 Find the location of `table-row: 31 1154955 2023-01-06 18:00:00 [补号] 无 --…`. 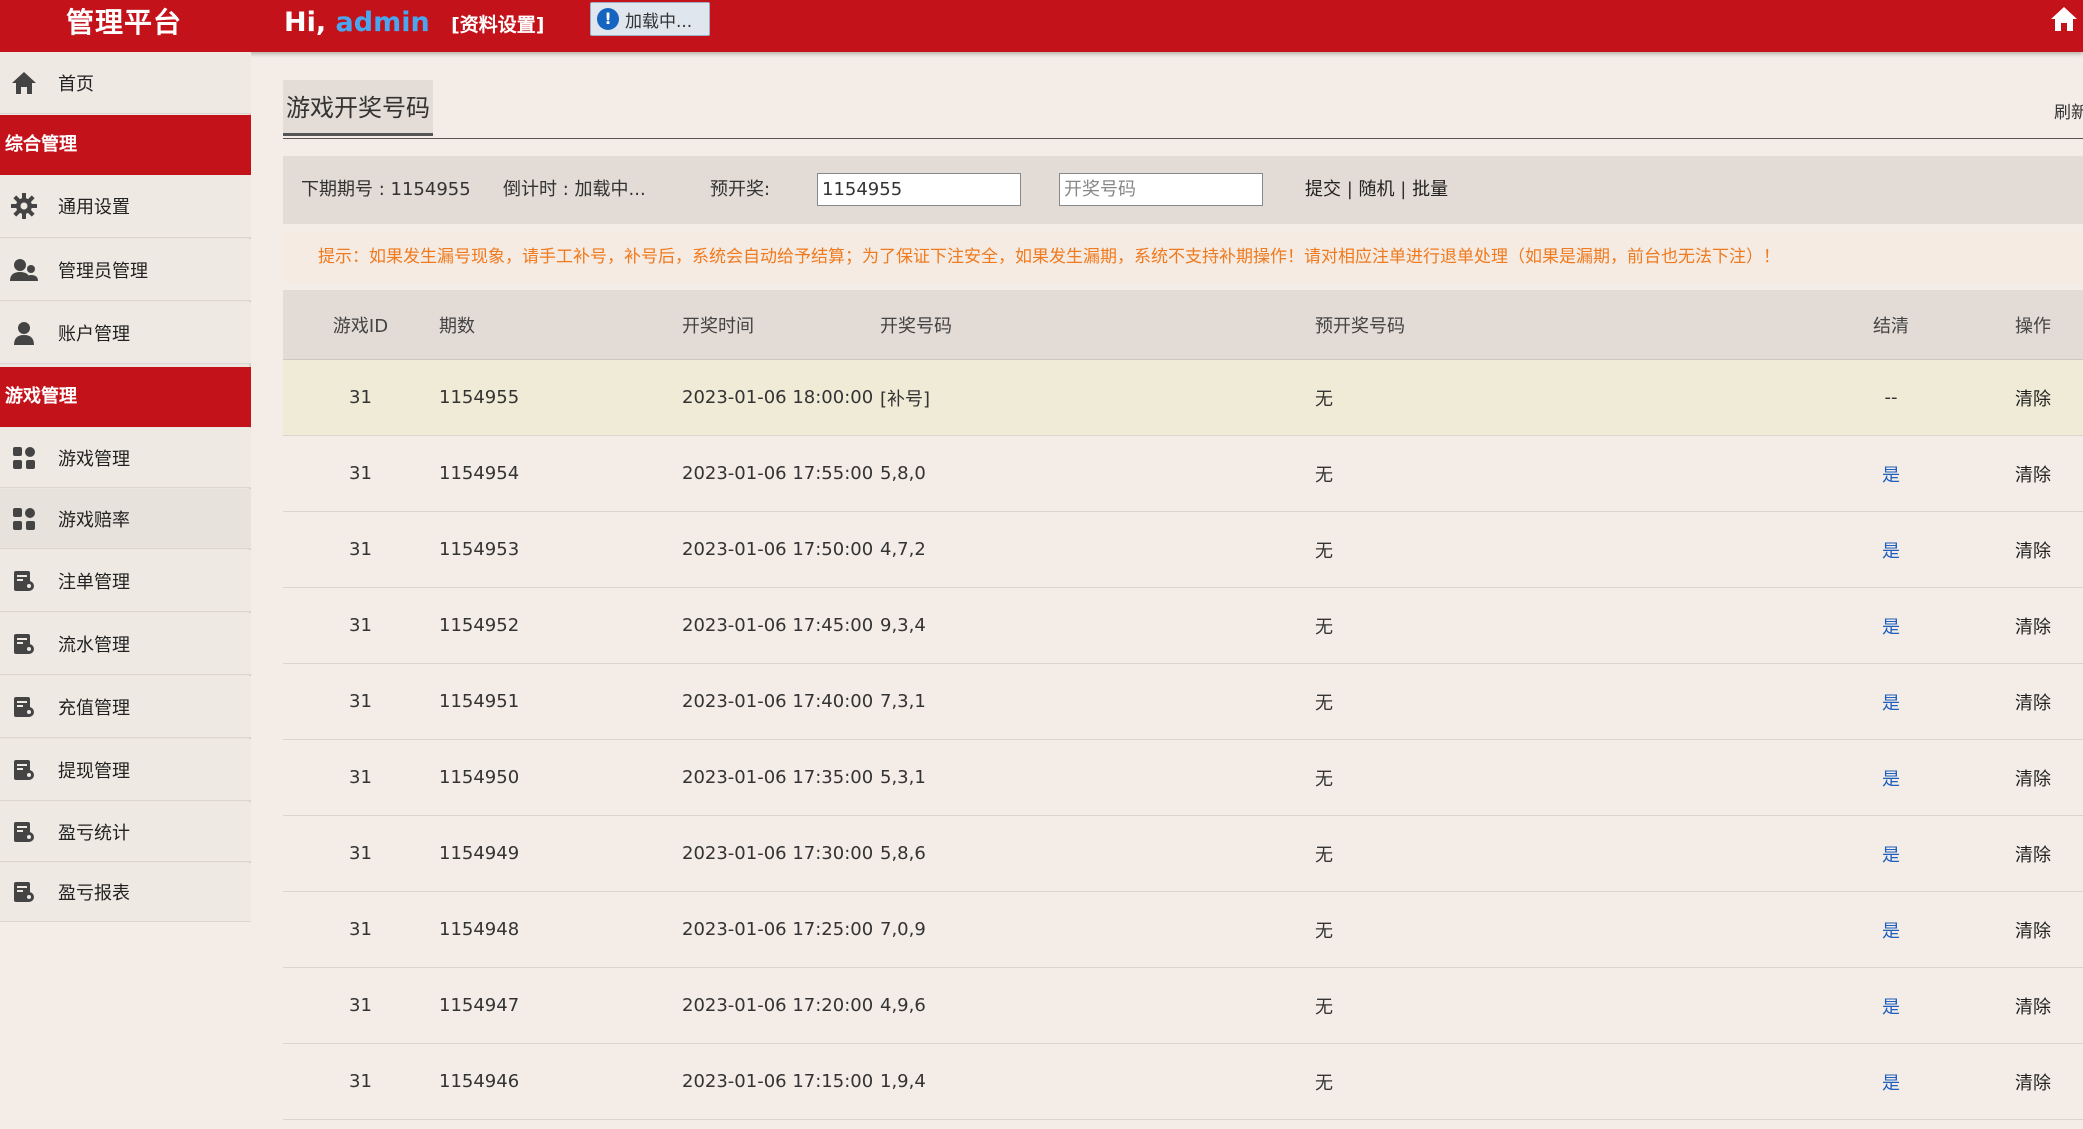

table-row: 31 1154955 2023-01-06 18:00:00 [补号] 无 --… is located at coordinates (1183, 398).